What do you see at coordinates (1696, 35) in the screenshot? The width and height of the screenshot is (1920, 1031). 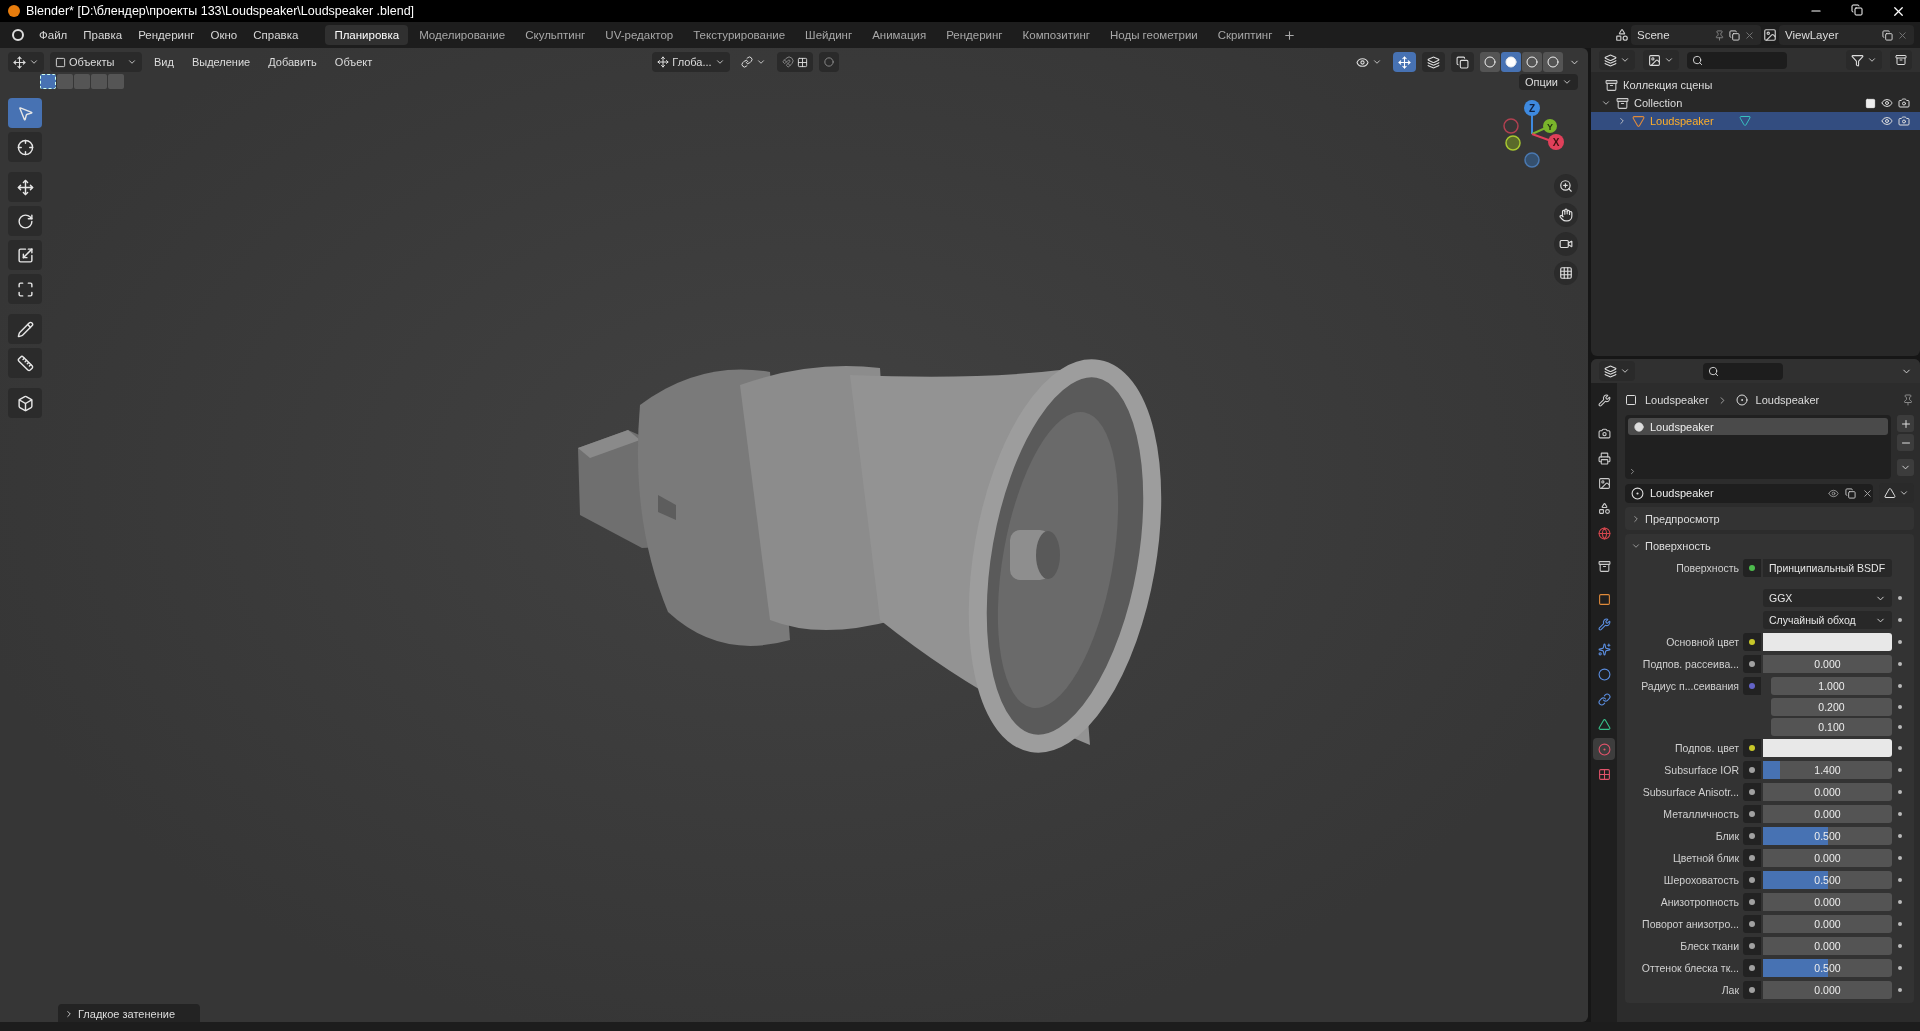 I see `scene-field: Scene` at bounding box center [1696, 35].